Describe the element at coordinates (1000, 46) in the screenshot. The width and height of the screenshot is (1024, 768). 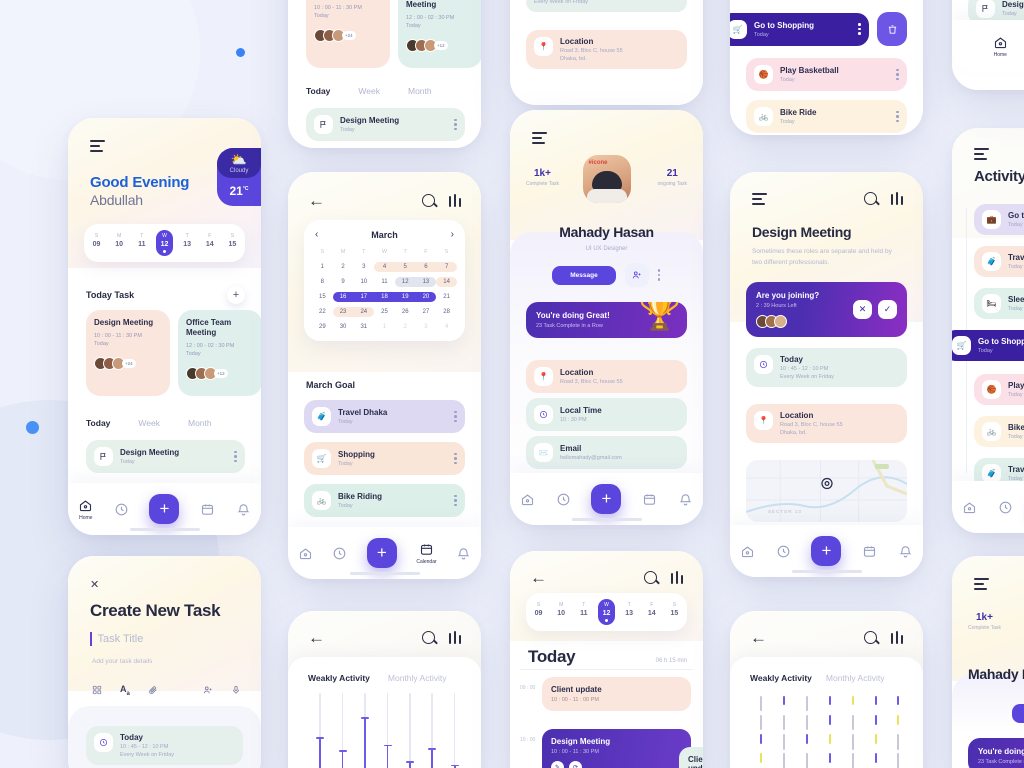
I see `nav-home: Home` at that location.